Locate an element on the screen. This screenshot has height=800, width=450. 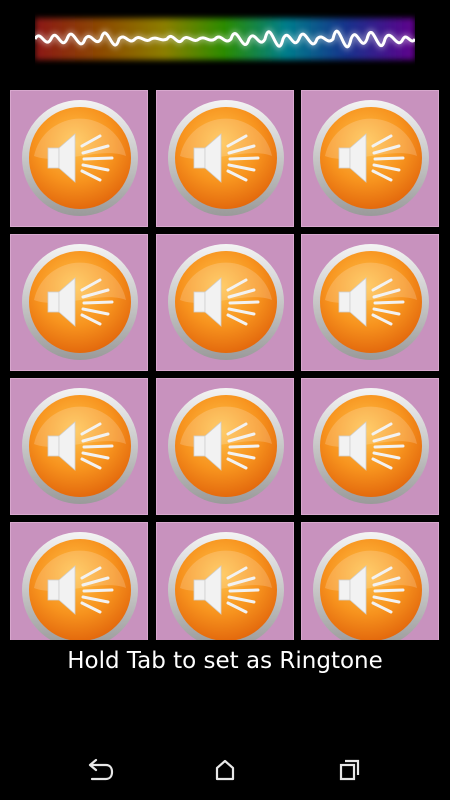
back-button is located at coordinates (100, 770).